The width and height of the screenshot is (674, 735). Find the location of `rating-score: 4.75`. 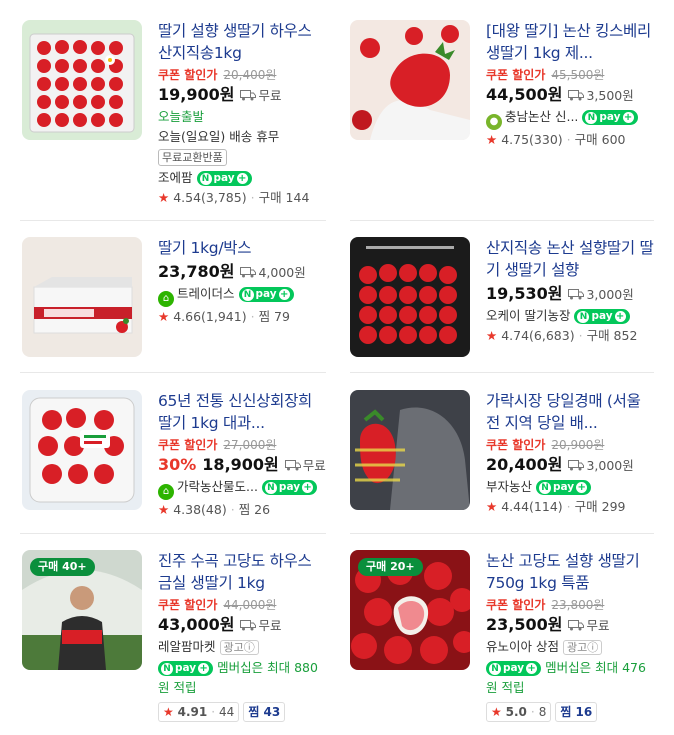

rating-score: 4.75 is located at coordinates (515, 139).